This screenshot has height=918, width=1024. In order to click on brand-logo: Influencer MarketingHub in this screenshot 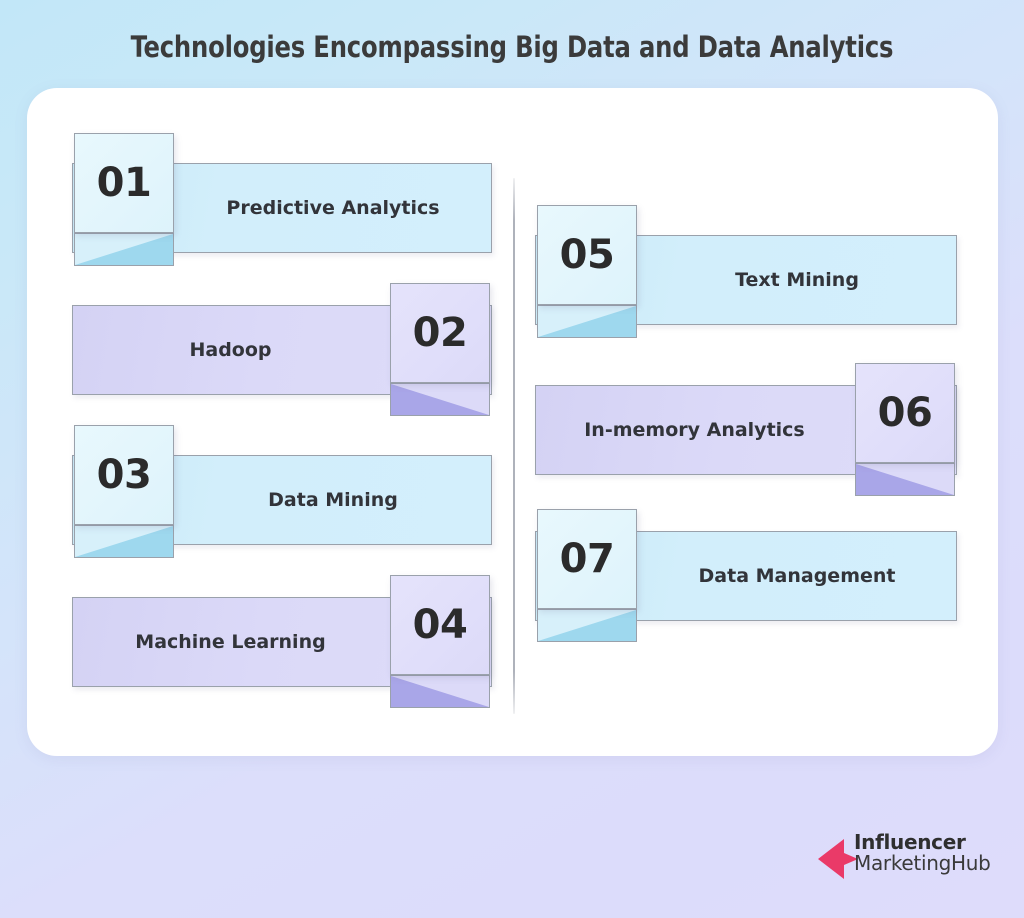, I will do `click(909, 858)`.